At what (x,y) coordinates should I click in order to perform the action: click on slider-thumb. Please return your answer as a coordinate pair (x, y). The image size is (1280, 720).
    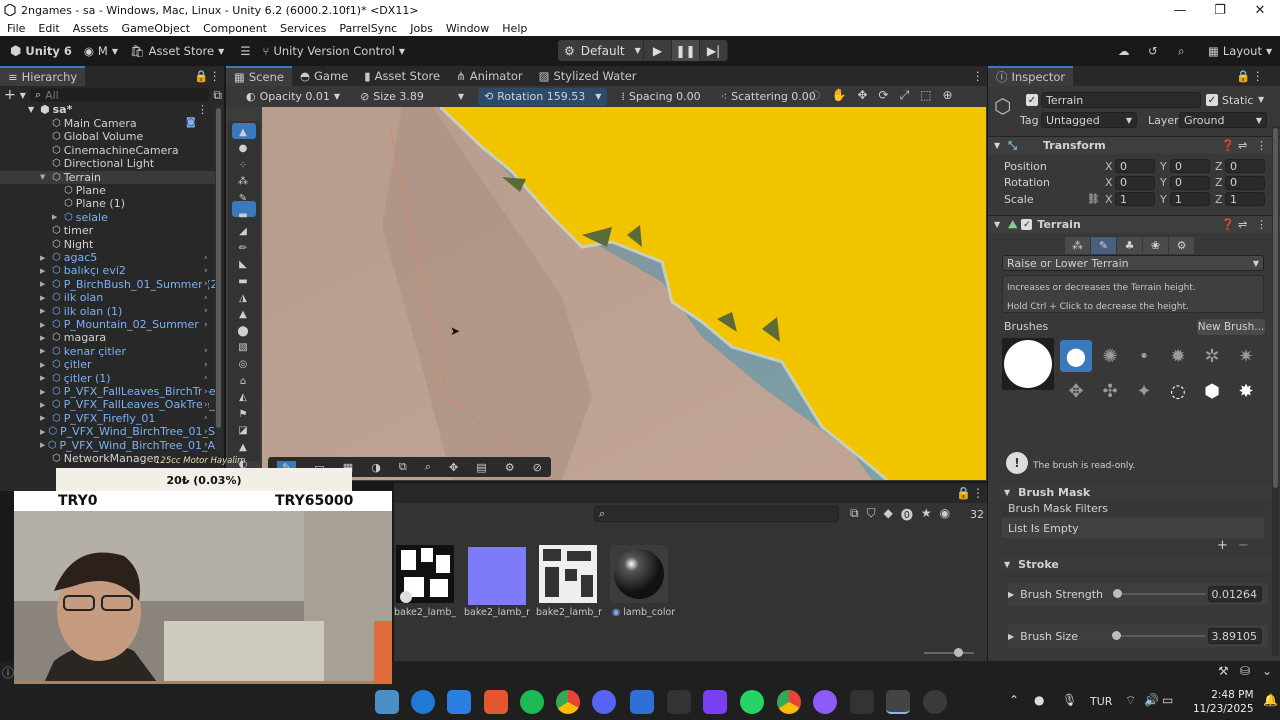
    Looking at the image, I should click on (958, 652).